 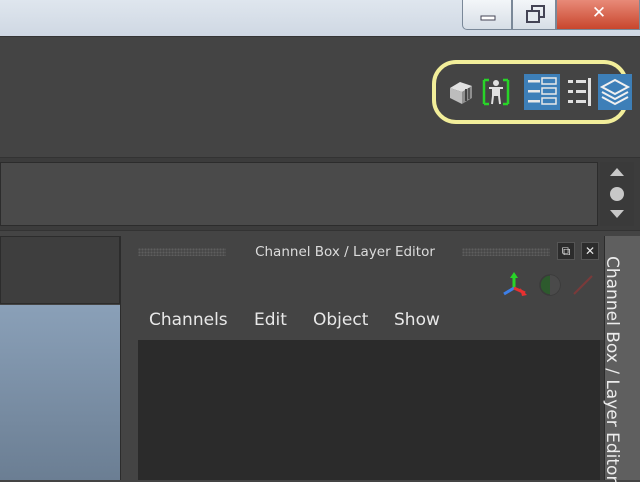 I want to click on scroll-arrows-icon, so click(x=617, y=193).